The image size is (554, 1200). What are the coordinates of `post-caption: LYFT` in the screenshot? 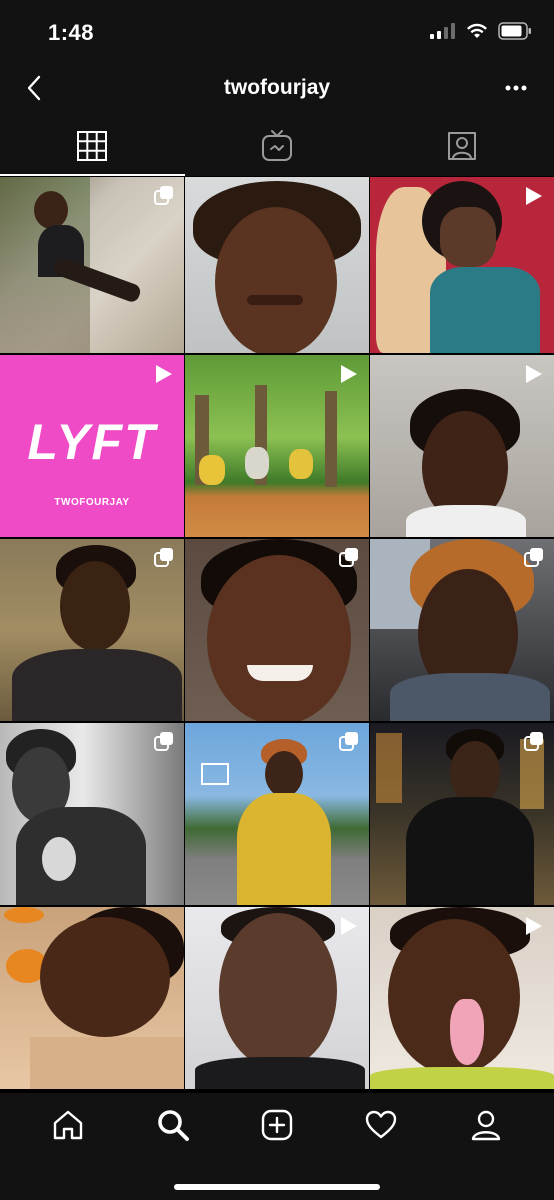 It's located at (92, 442).